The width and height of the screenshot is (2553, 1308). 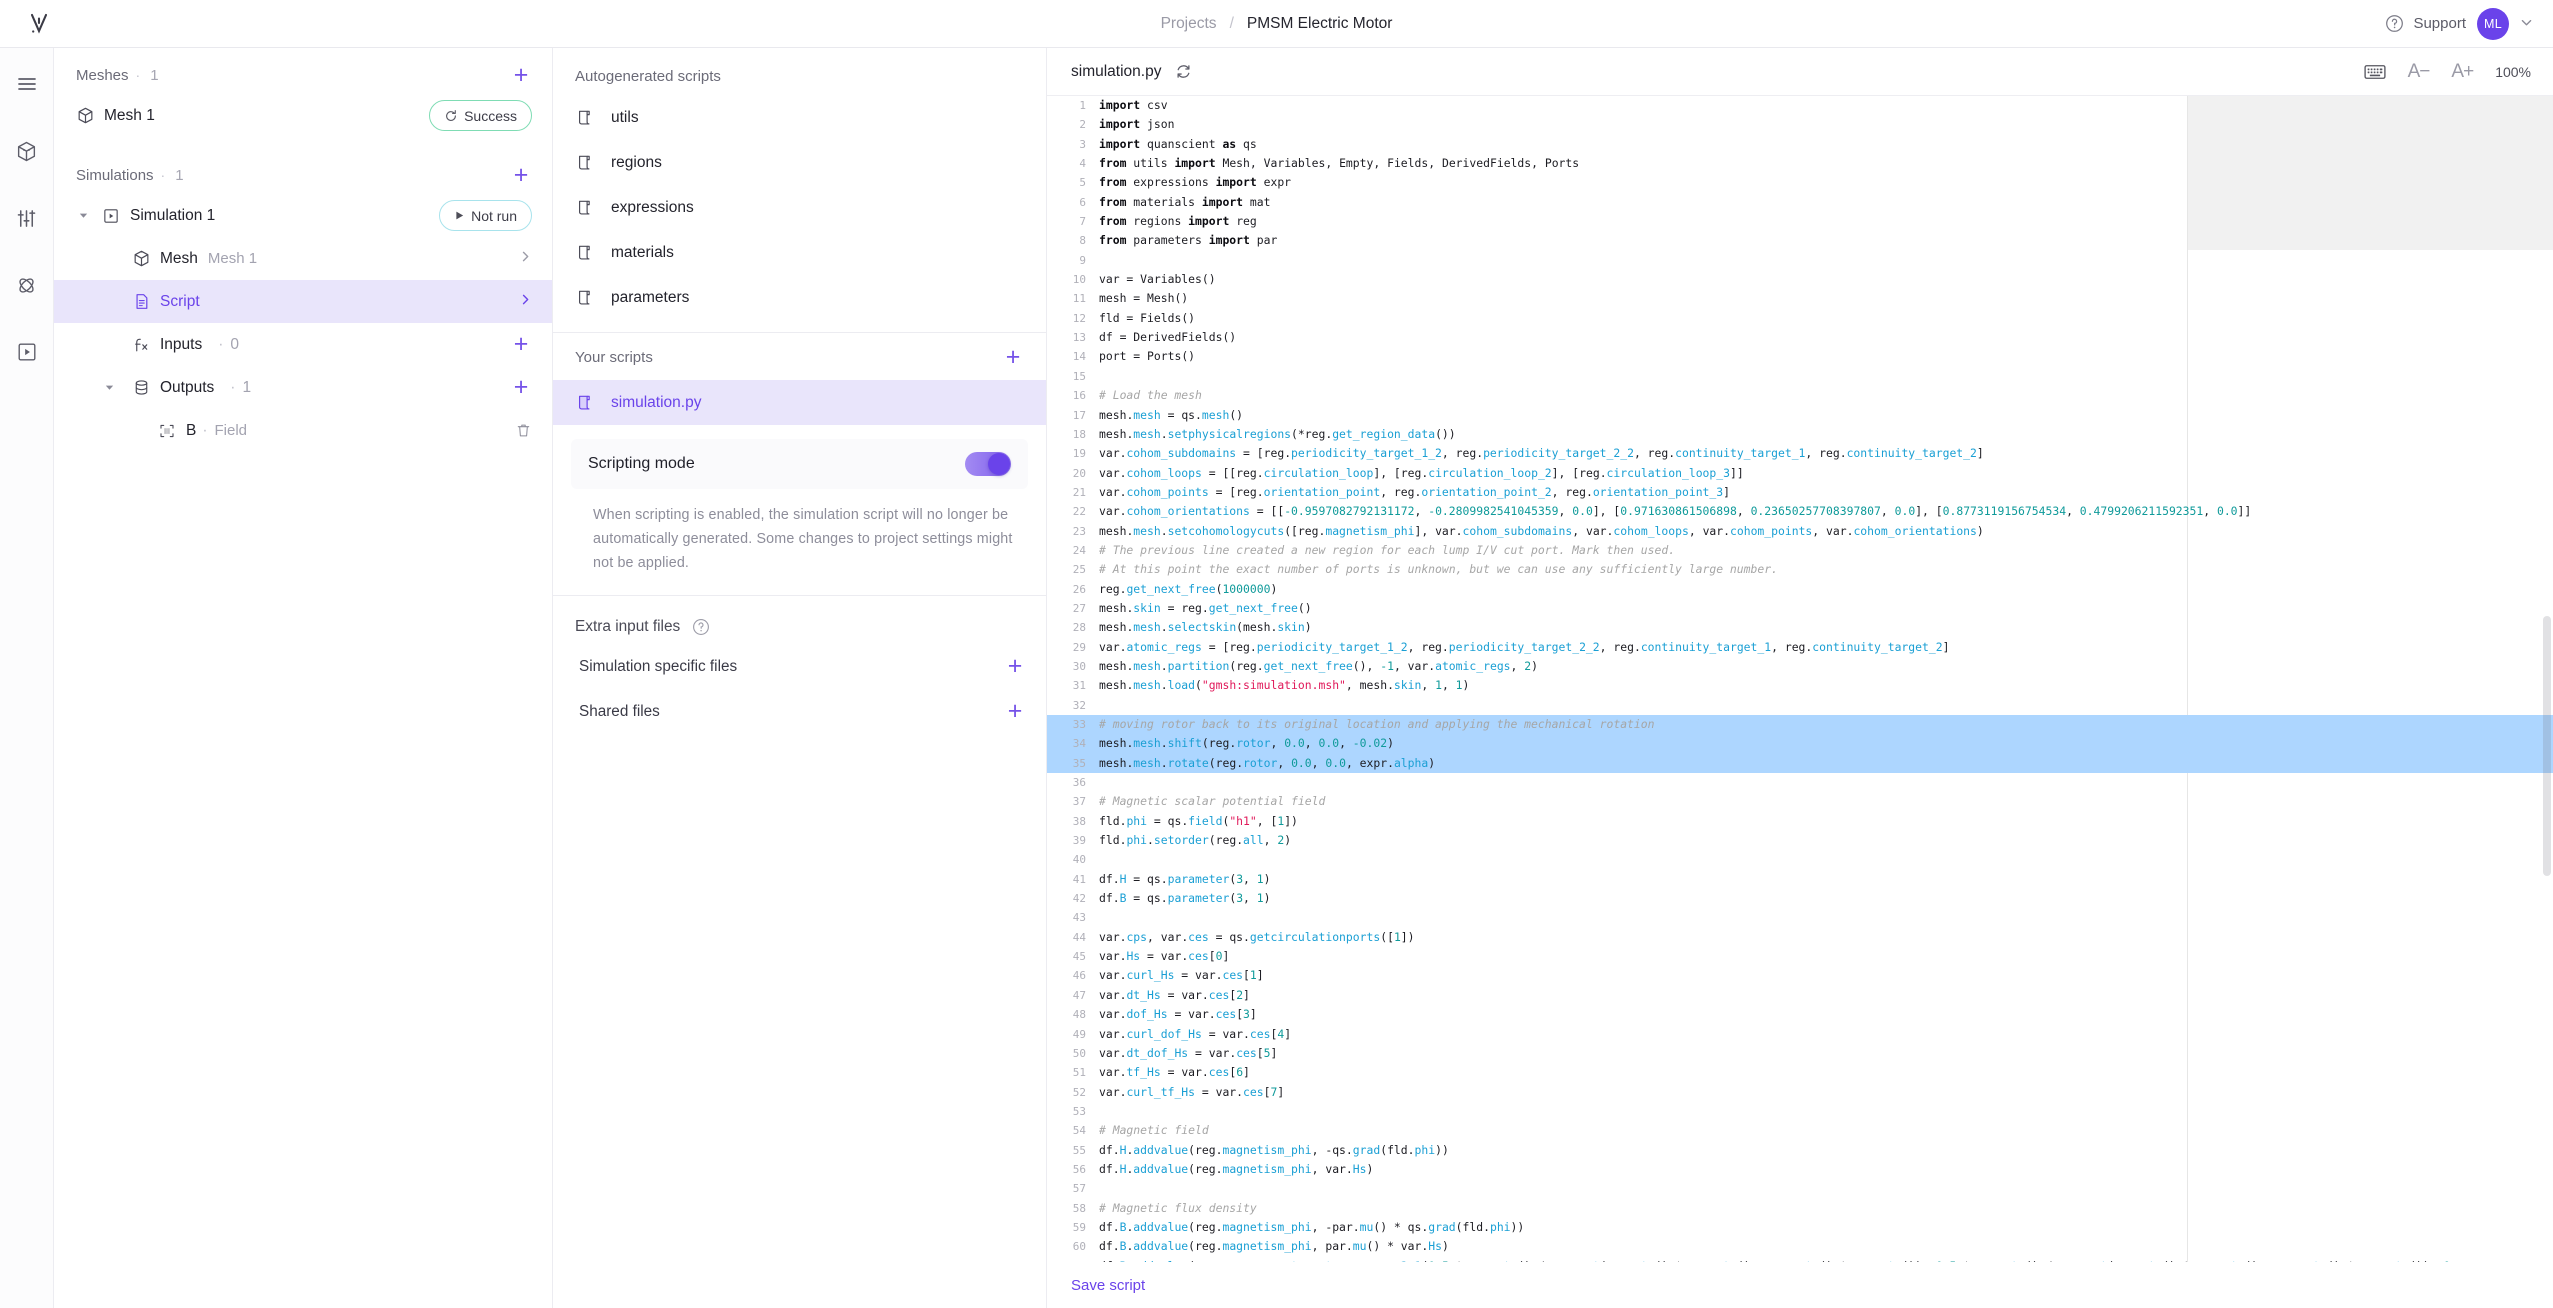 I want to click on code-line: 50 var.dt_dof_Hs = var.ces[5], so click(x=1800, y=1053).